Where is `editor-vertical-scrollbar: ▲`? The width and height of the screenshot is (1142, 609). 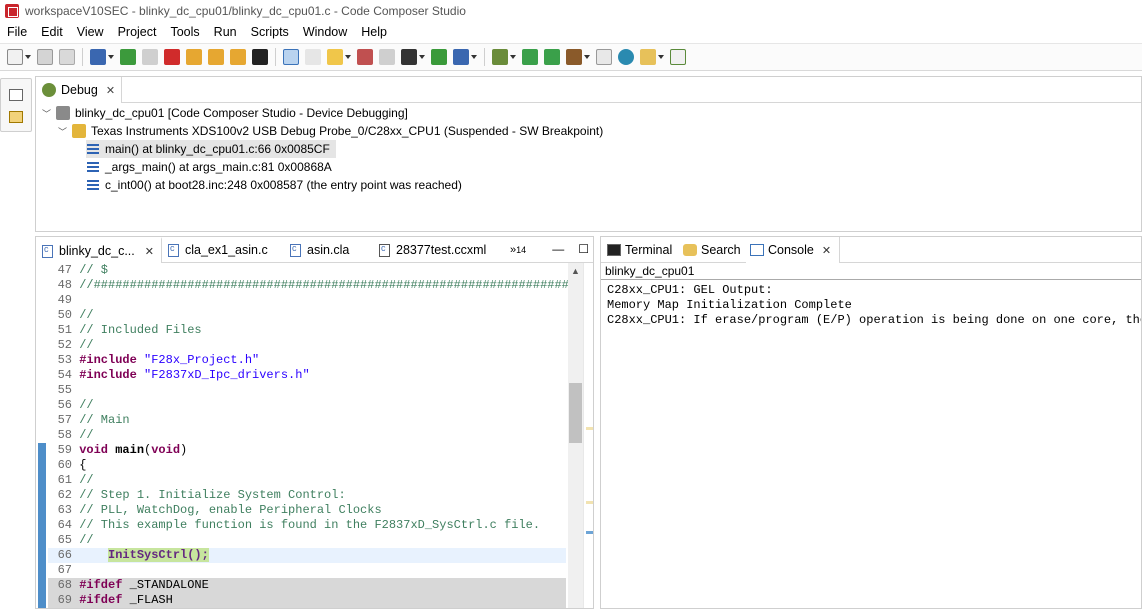
editor-vertical-scrollbar: ▲ is located at coordinates (575, 435).